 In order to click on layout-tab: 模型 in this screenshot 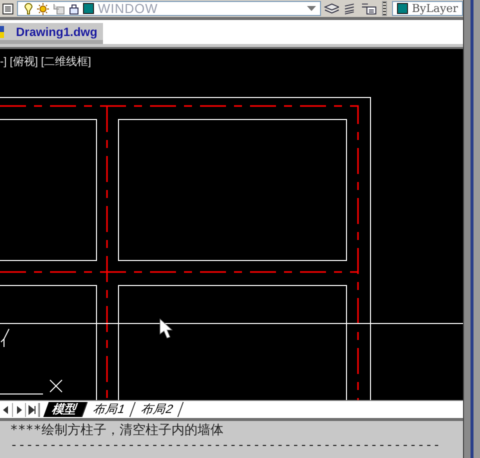, I will do `click(65, 409)`.